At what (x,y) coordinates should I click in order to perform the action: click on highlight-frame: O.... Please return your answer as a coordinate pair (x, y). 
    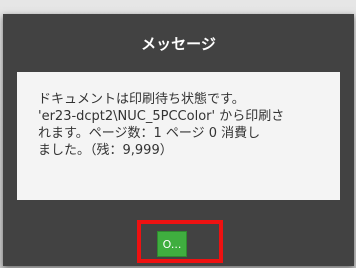
    Looking at the image, I should click on (180, 241).